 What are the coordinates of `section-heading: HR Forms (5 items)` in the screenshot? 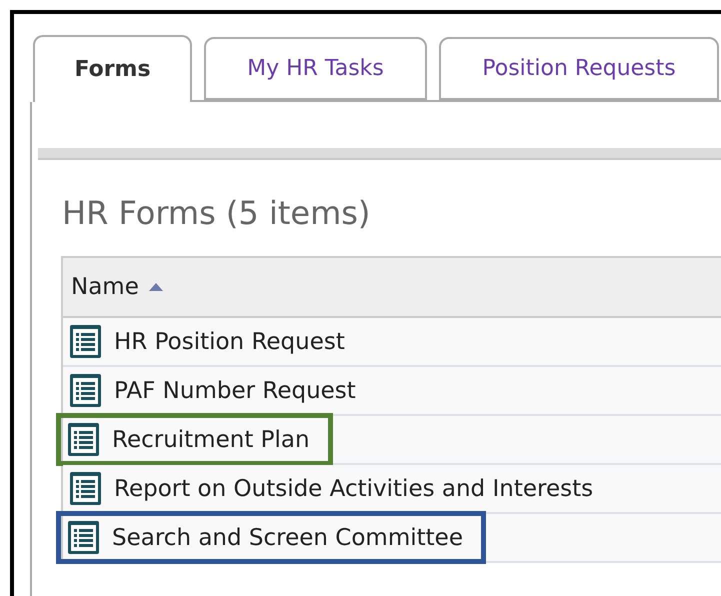 It's located at (217, 213).